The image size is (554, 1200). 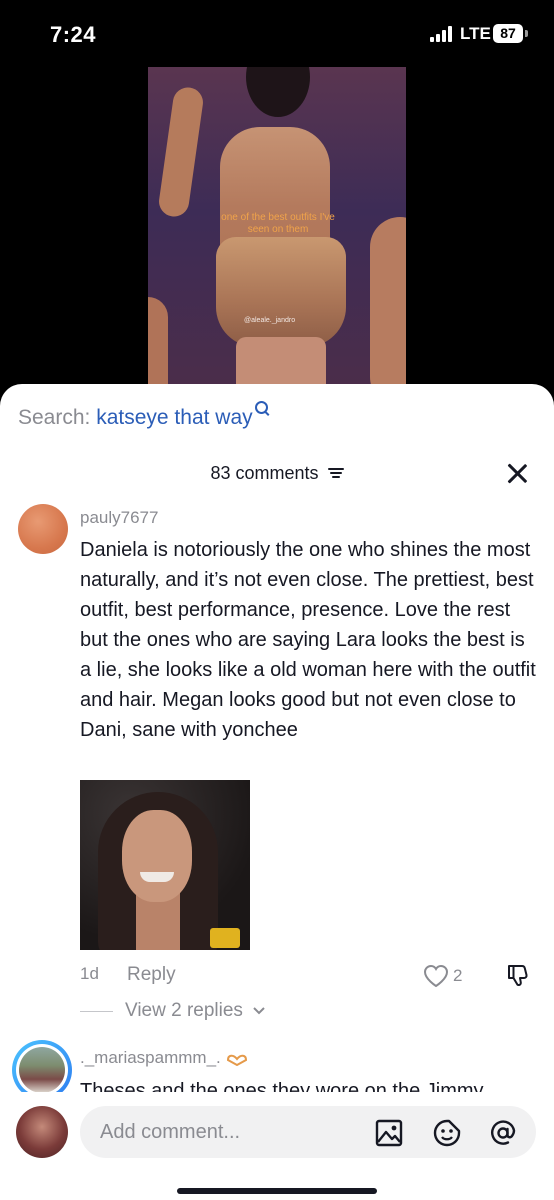 What do you see at coordinates (259, 1011) in the screenshot?
I see `chevron-down-icon` at bounding box center [259, 1011].